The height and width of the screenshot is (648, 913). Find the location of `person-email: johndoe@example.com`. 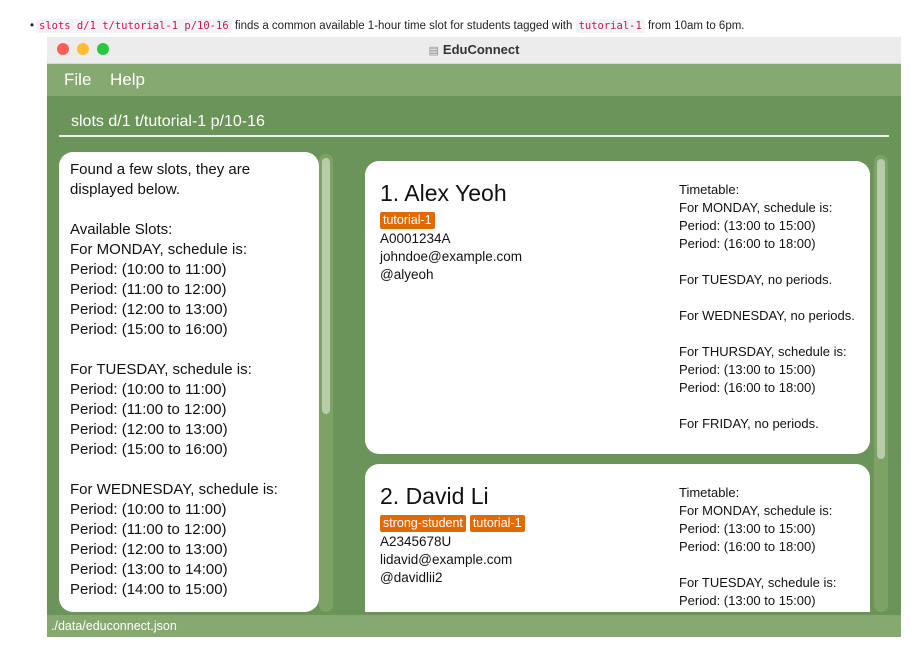

person-email: johndoe@example.com is located at coordinates (451, 256).